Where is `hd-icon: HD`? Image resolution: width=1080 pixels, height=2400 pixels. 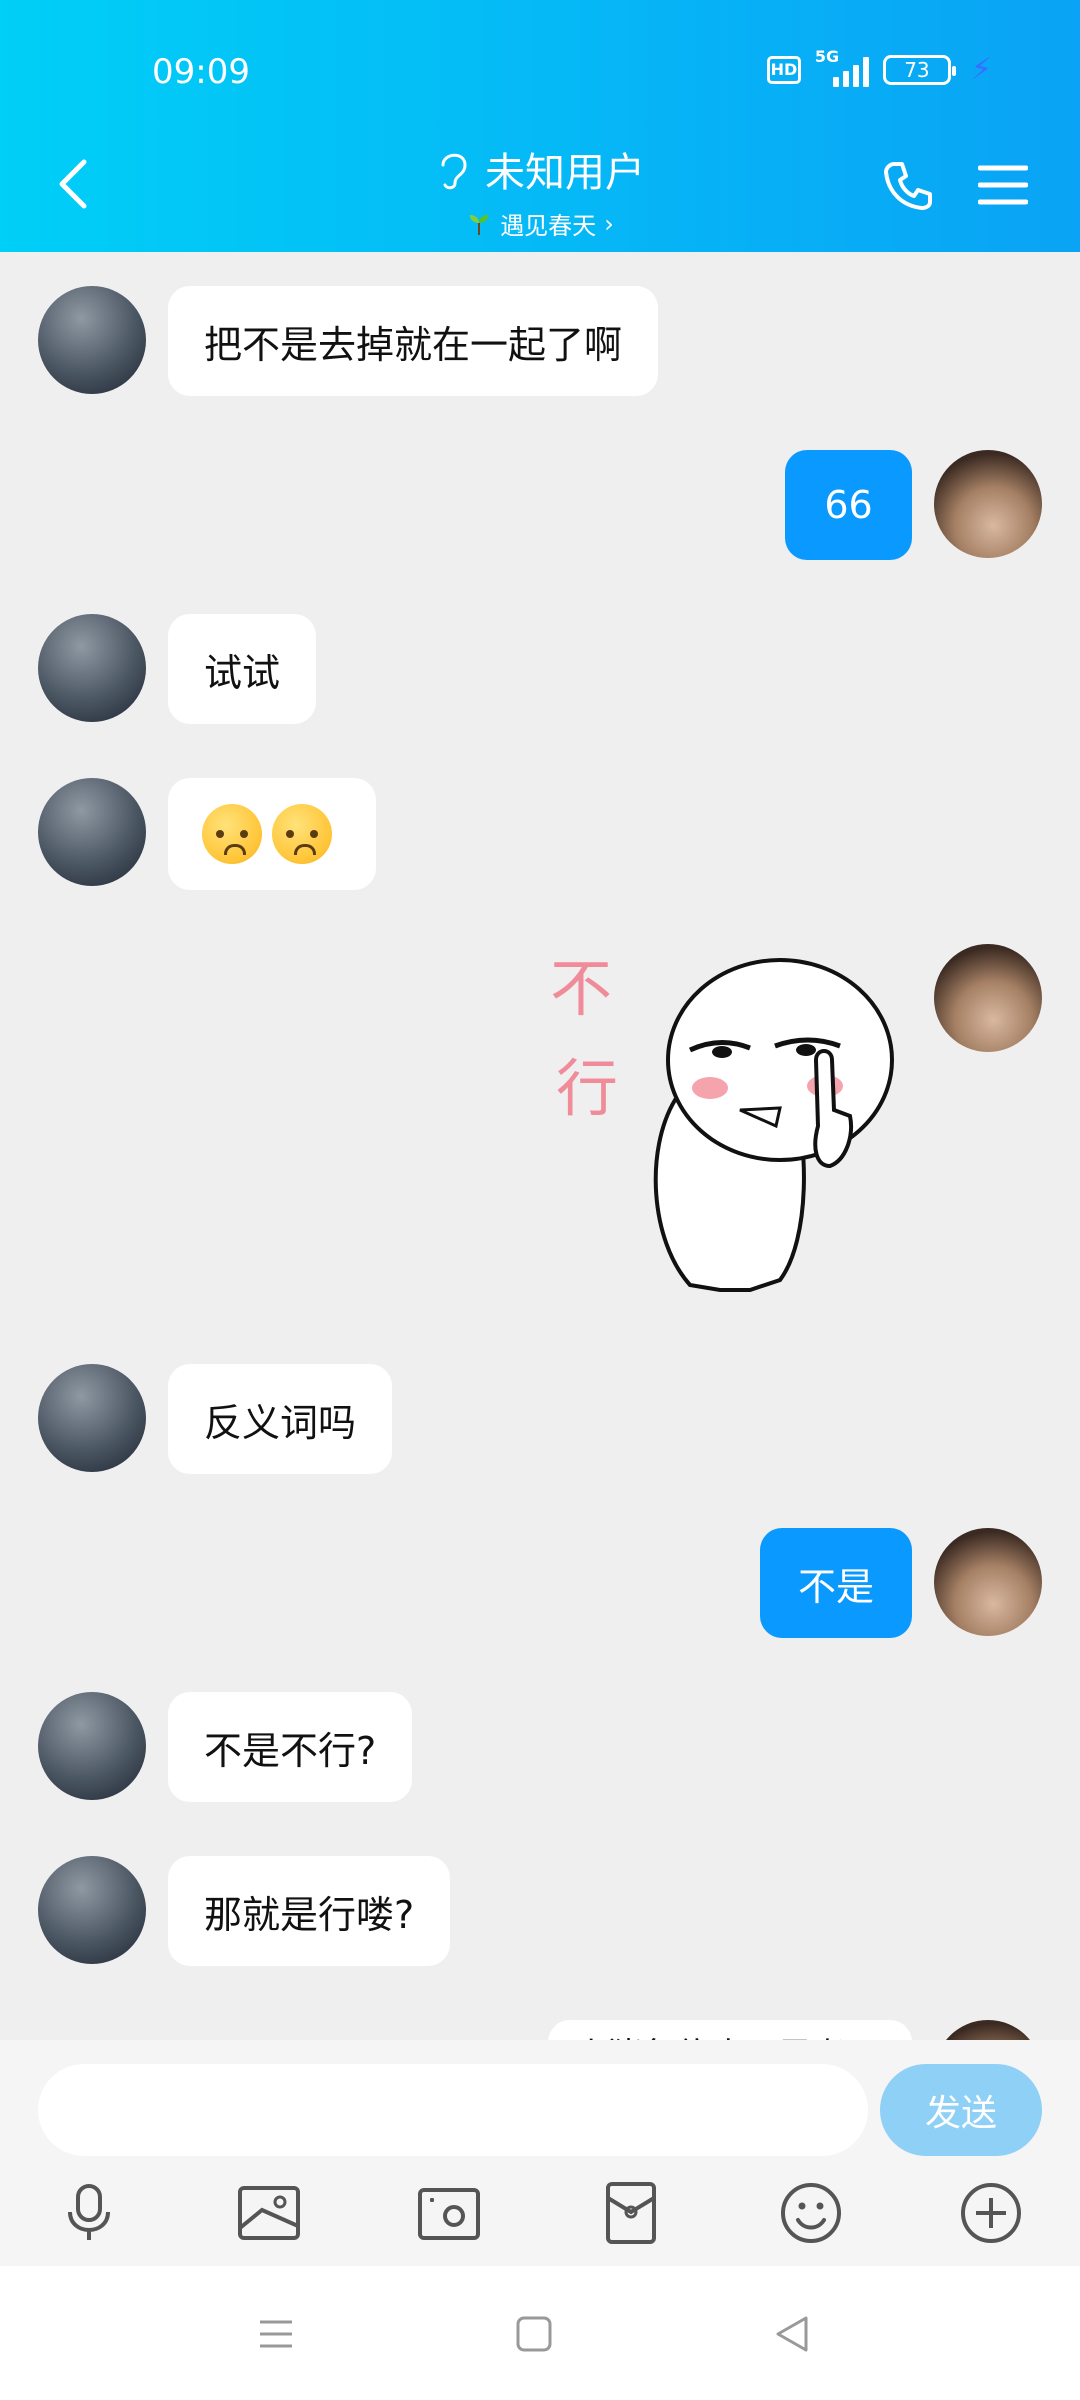
hd-icon: HD is located at coordinates (783, 69).